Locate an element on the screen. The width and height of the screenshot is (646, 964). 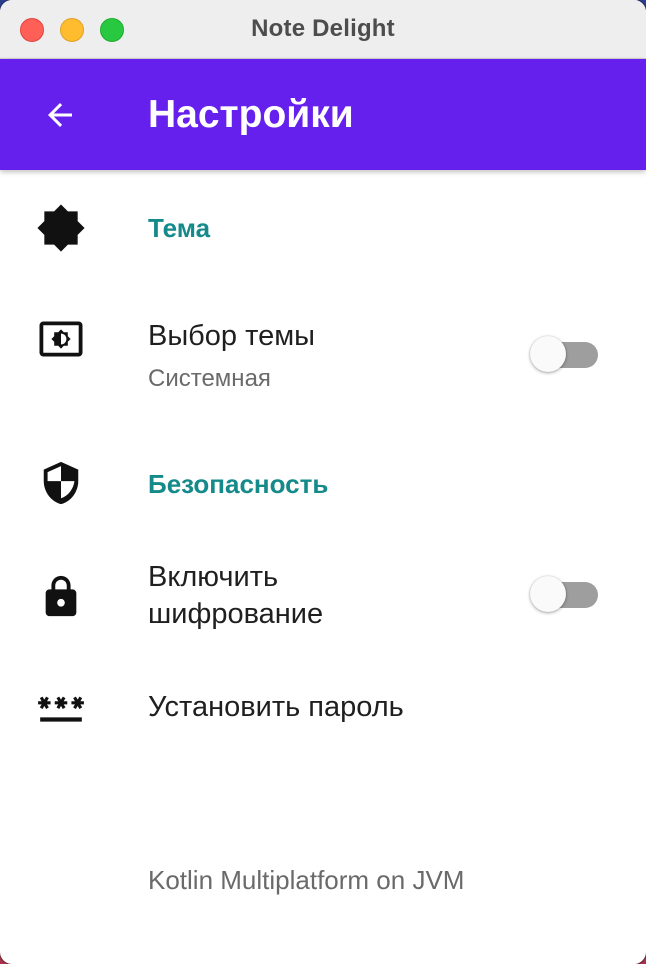
window-title: Note Delight is located at coordinates (323, 28).